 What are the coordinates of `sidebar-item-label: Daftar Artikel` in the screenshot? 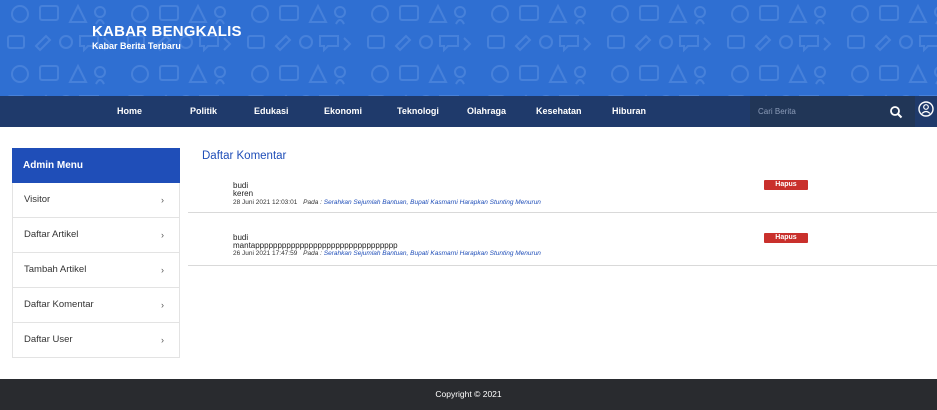 It's located at (51, 234).